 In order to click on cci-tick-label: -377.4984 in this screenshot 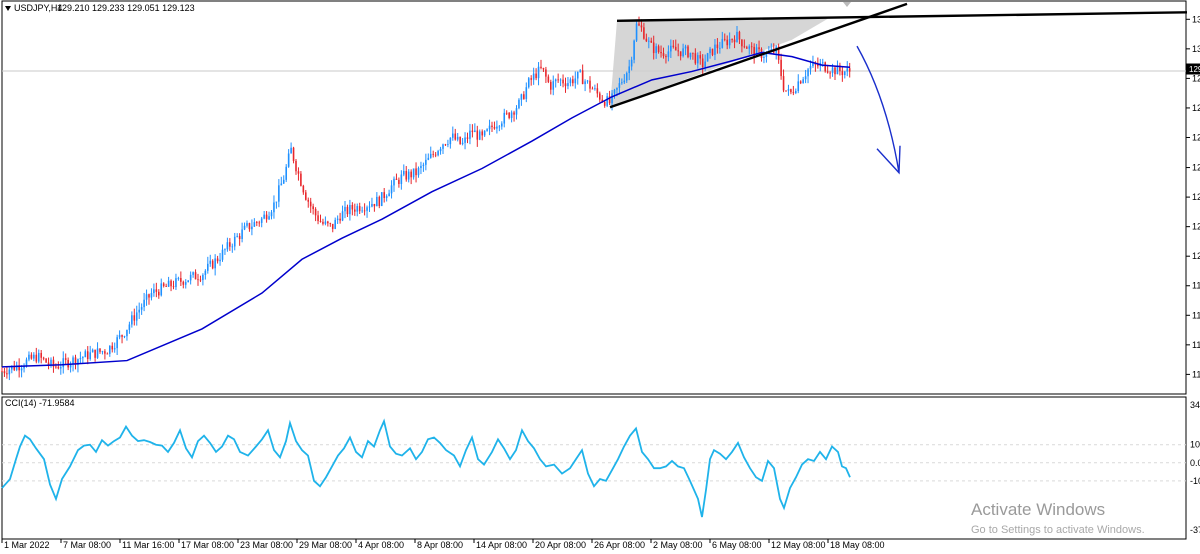, I will do `click(1195, 530)`.